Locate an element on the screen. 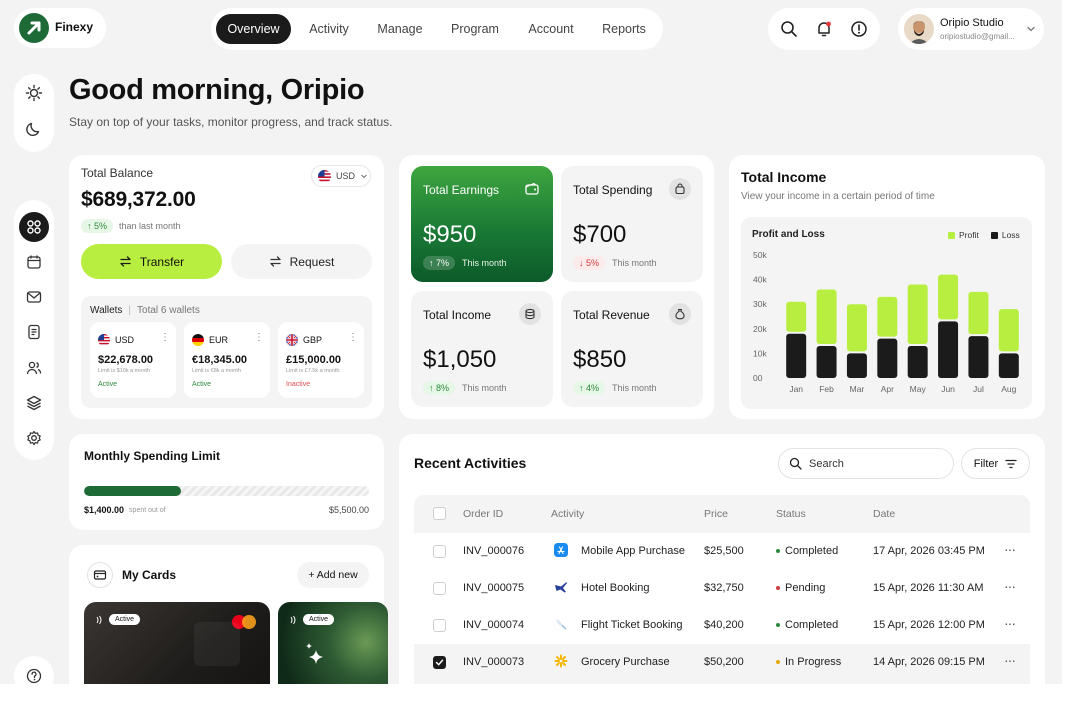  users-icon is located at coordinates (34, 368).